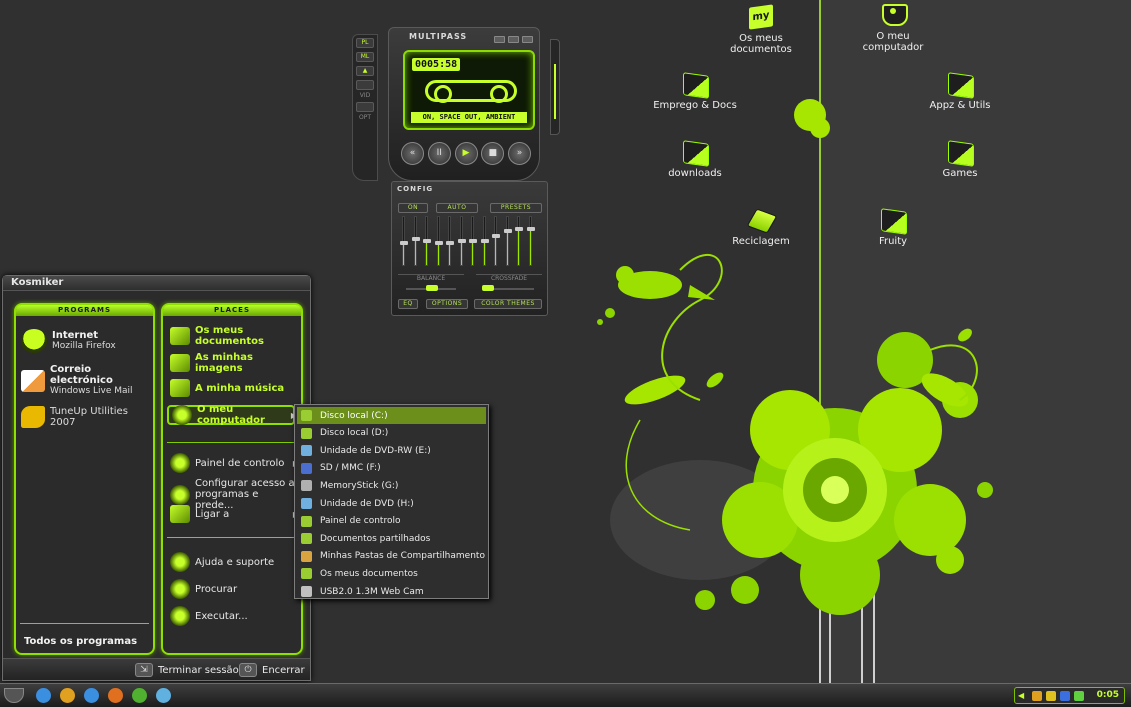 Image resolution: width=1131 pixels, height=707 pixels. I want to click on desktop-icon-games: Games, so click(960, 159).